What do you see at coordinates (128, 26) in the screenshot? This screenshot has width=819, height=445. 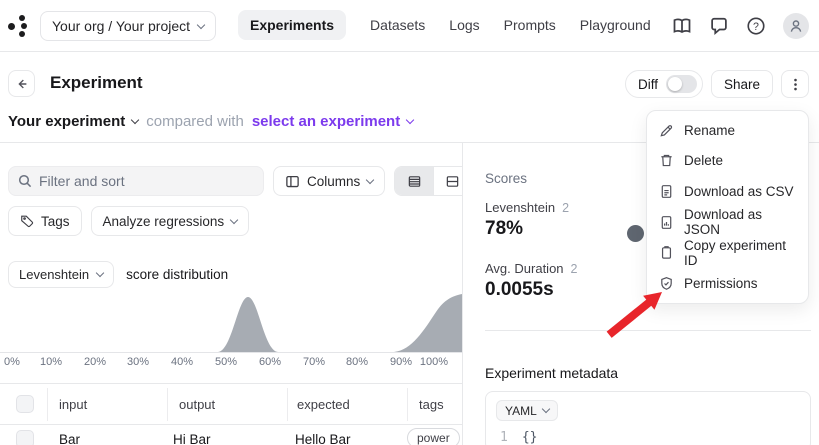 I see `org-project-selector: Your org / Your project` at bounding box center [128, 26].